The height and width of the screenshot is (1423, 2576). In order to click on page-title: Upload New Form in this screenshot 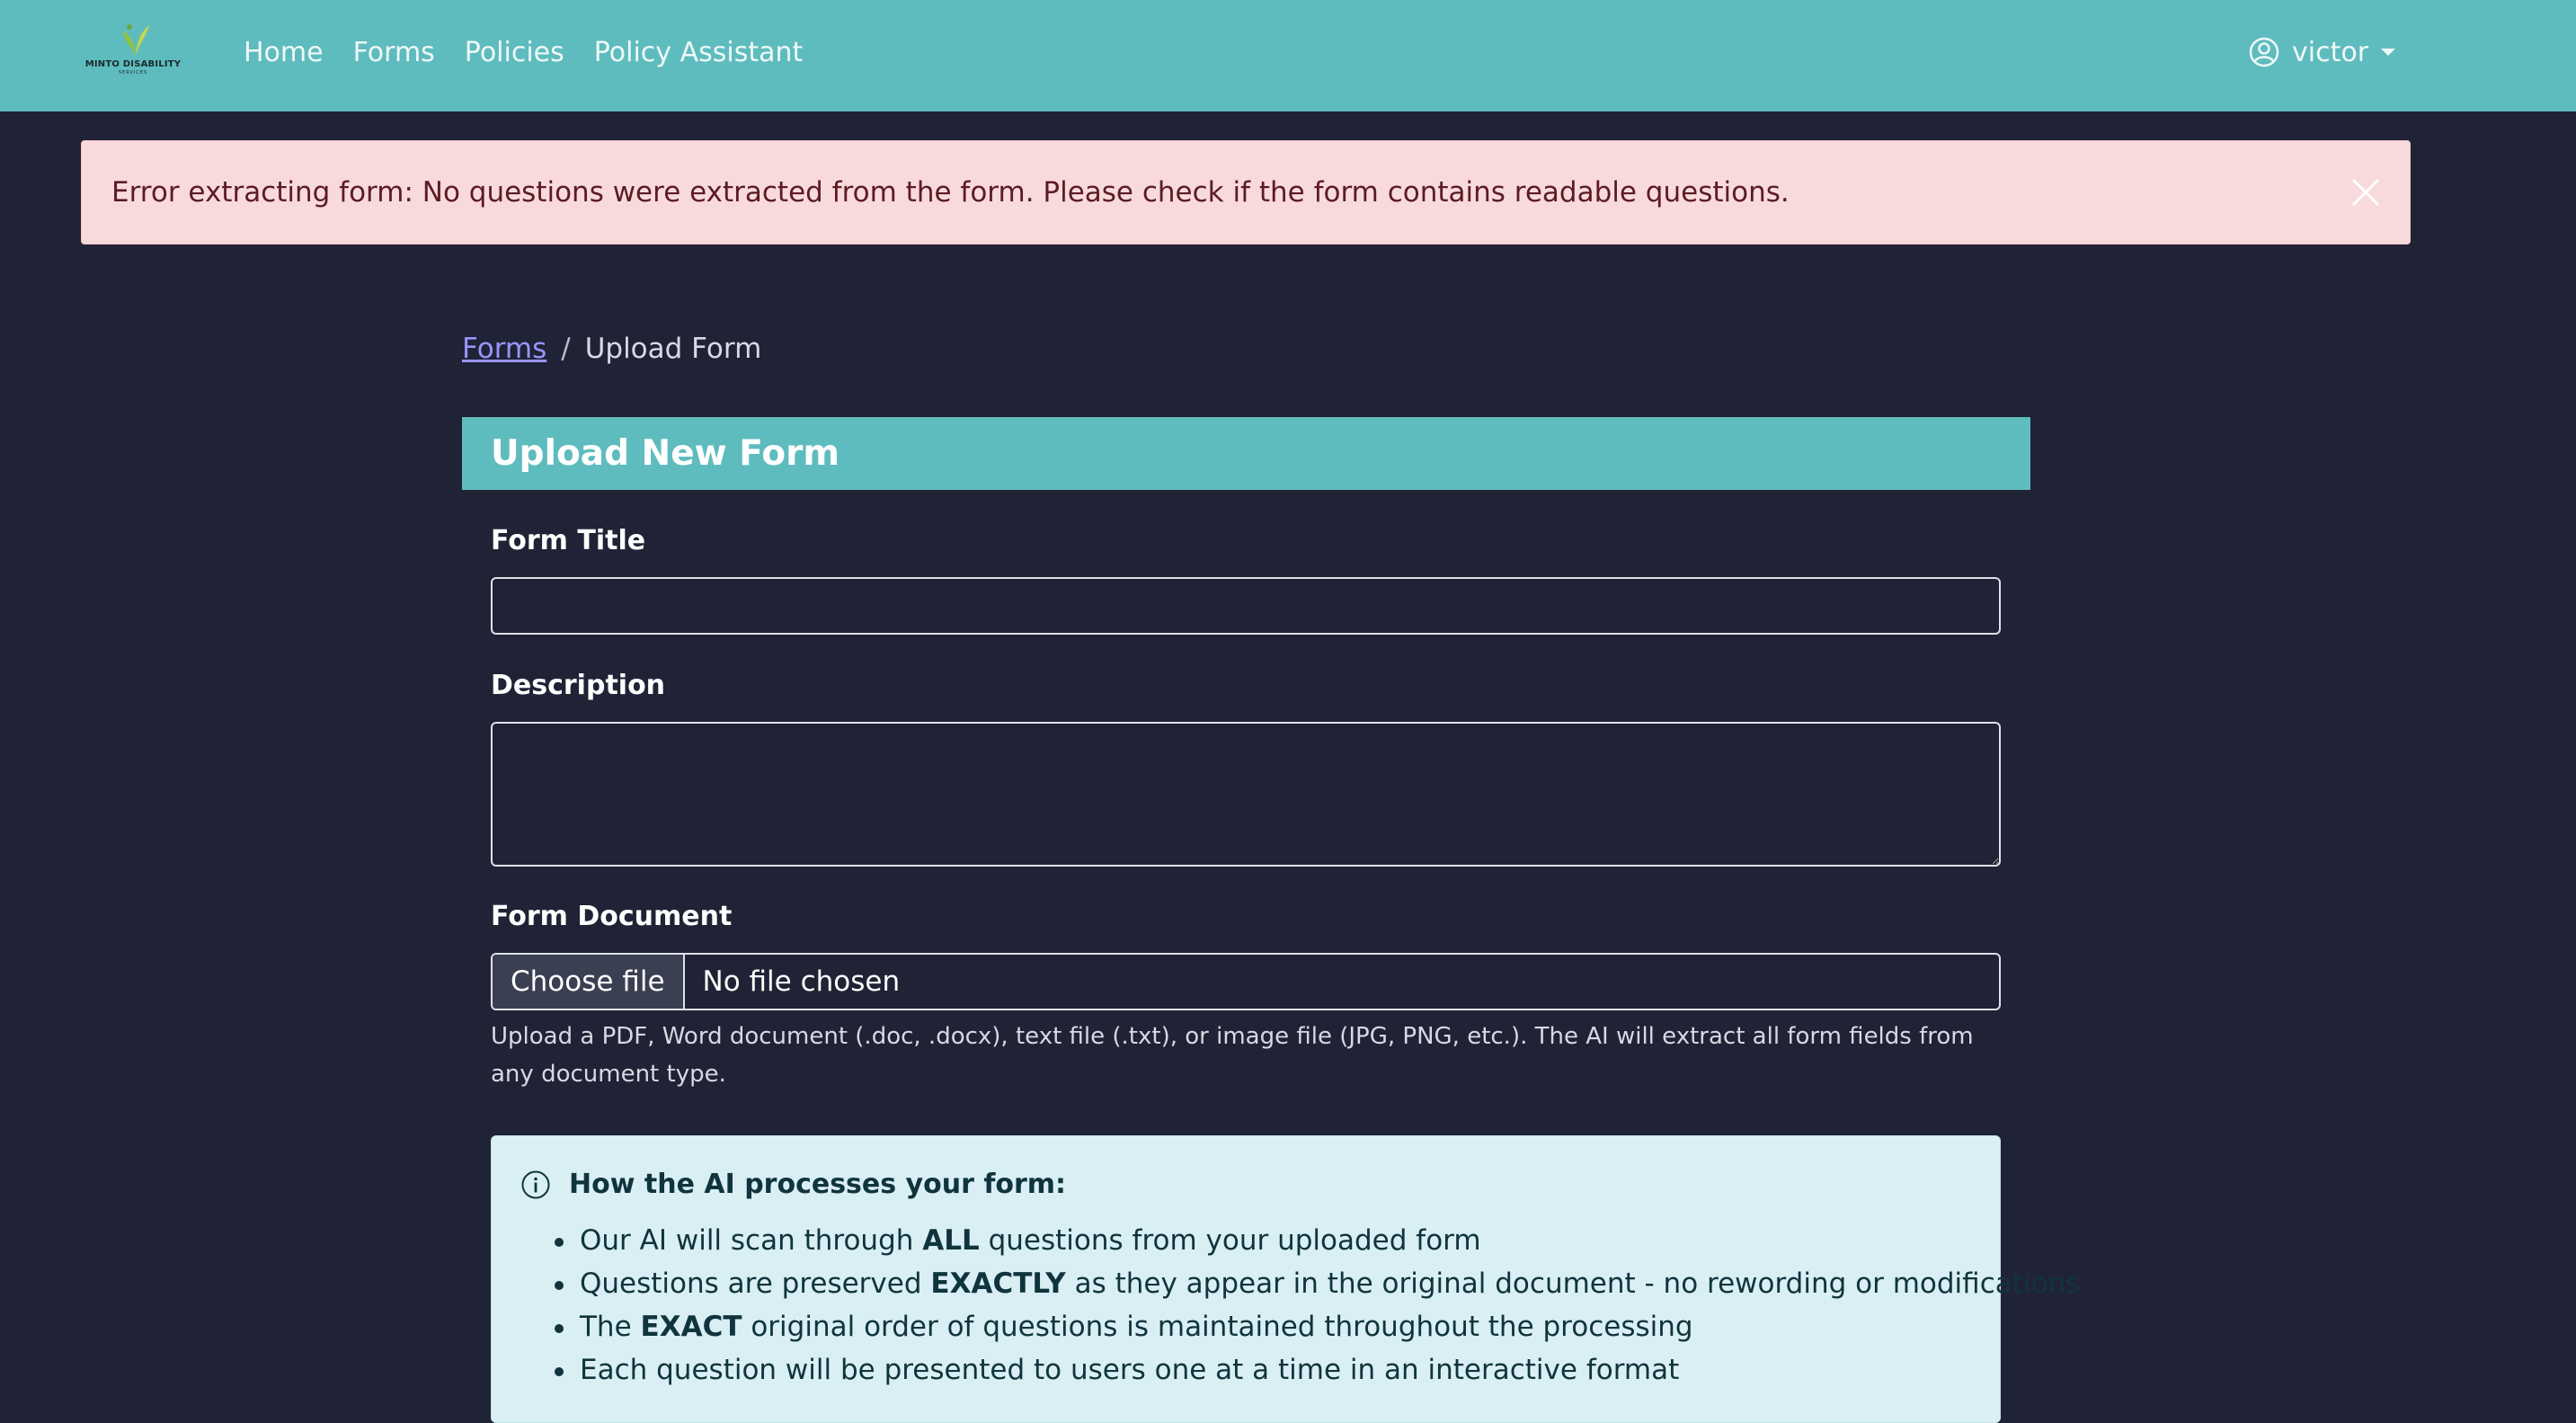, I will do `click(665, 454)`.